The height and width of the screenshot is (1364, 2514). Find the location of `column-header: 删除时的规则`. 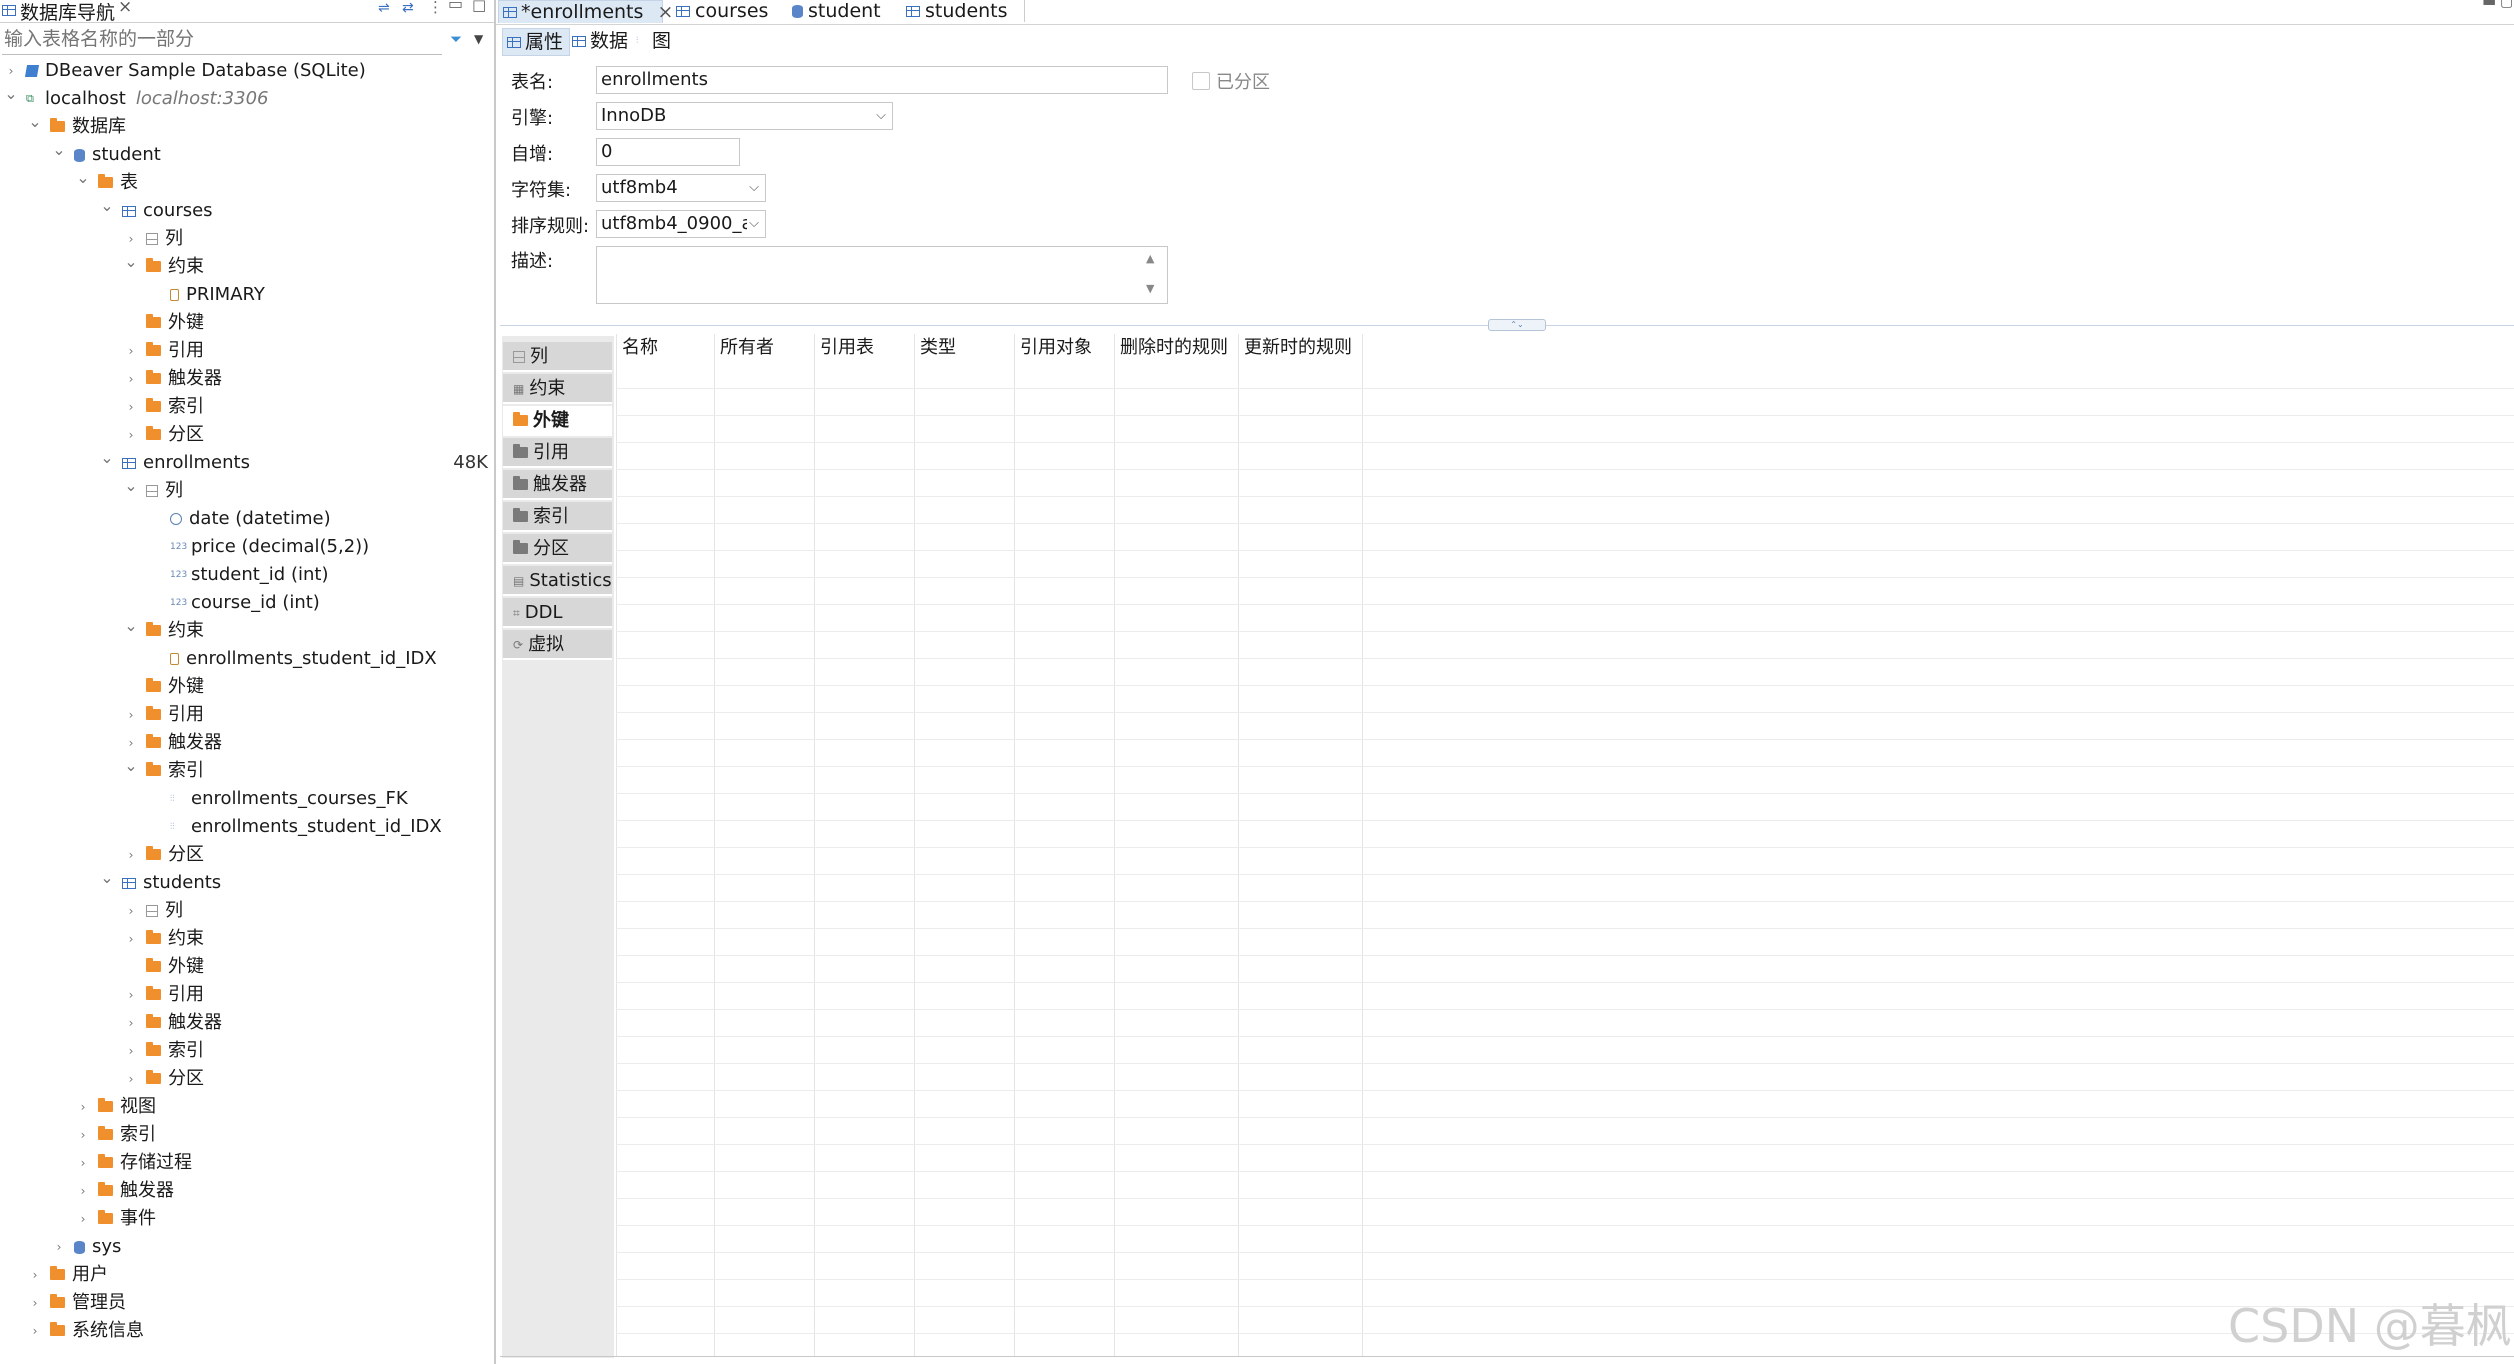

column-header: 删除时的规则 is located at coordinates (1176, 348).